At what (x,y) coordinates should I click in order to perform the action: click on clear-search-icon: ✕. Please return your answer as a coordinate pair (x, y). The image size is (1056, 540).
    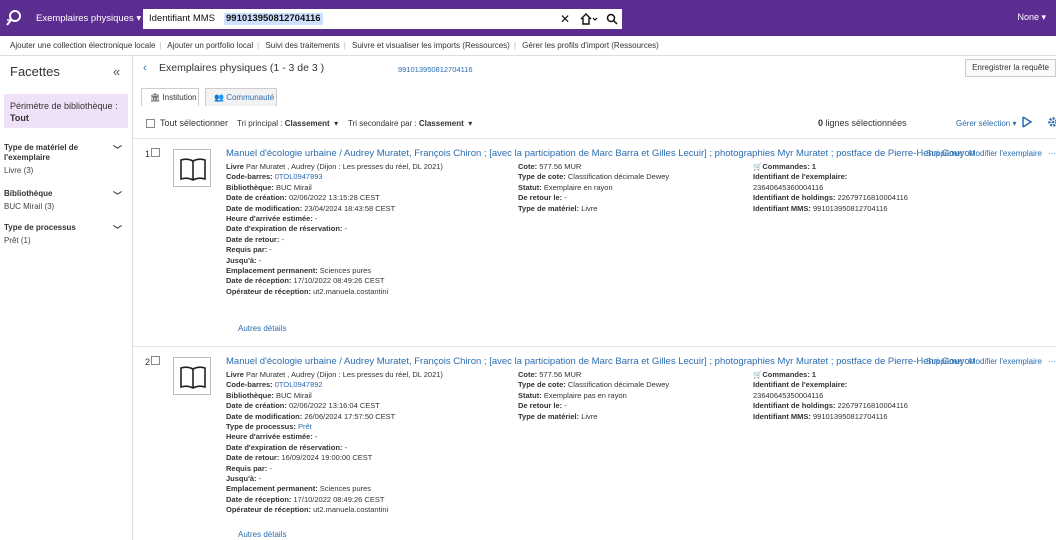
    Looking at the image, I should click on (565, 19).